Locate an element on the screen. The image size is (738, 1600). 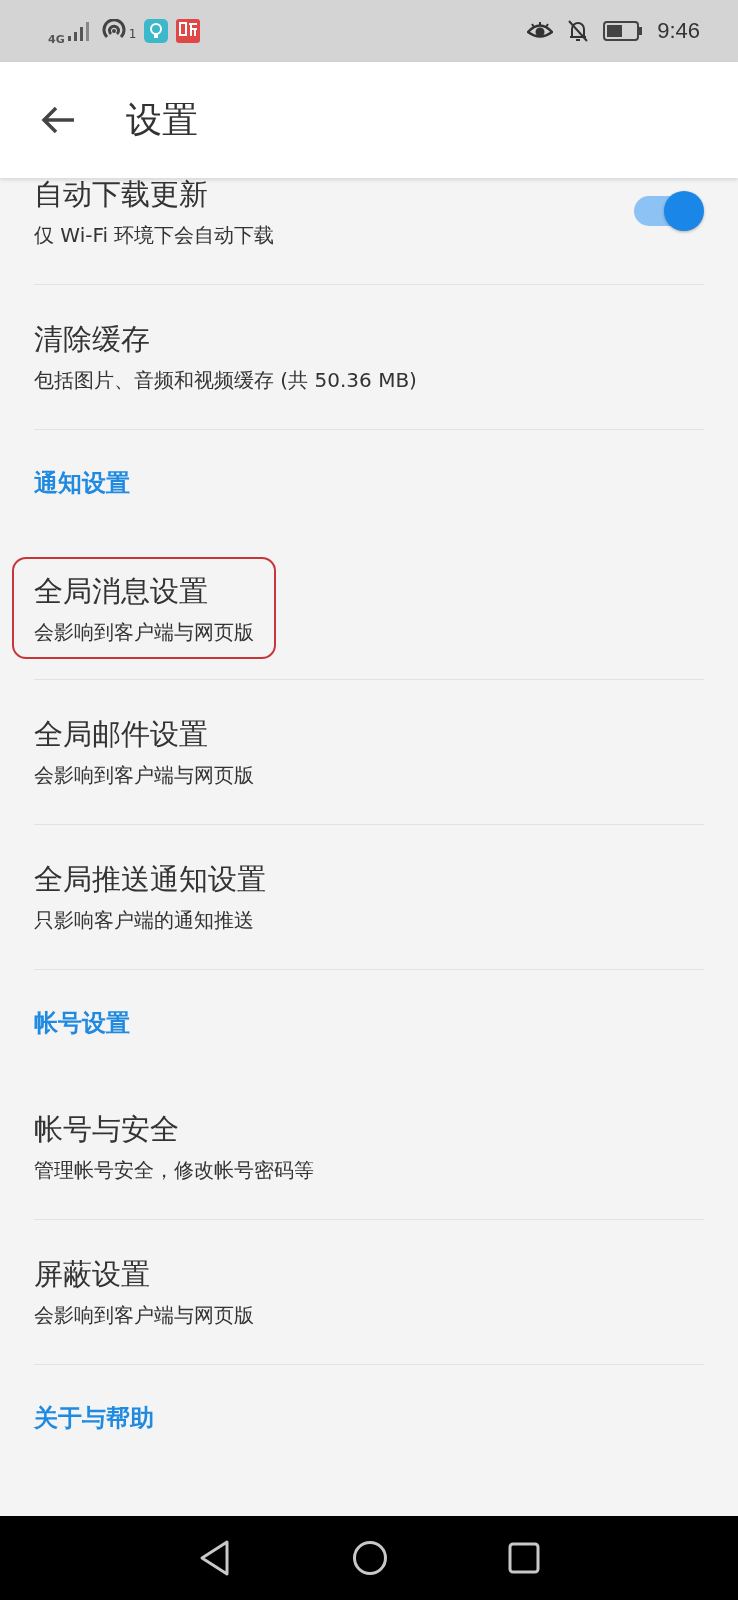
setting-title: 自动下载更新 is located at coordinates (154, 195).